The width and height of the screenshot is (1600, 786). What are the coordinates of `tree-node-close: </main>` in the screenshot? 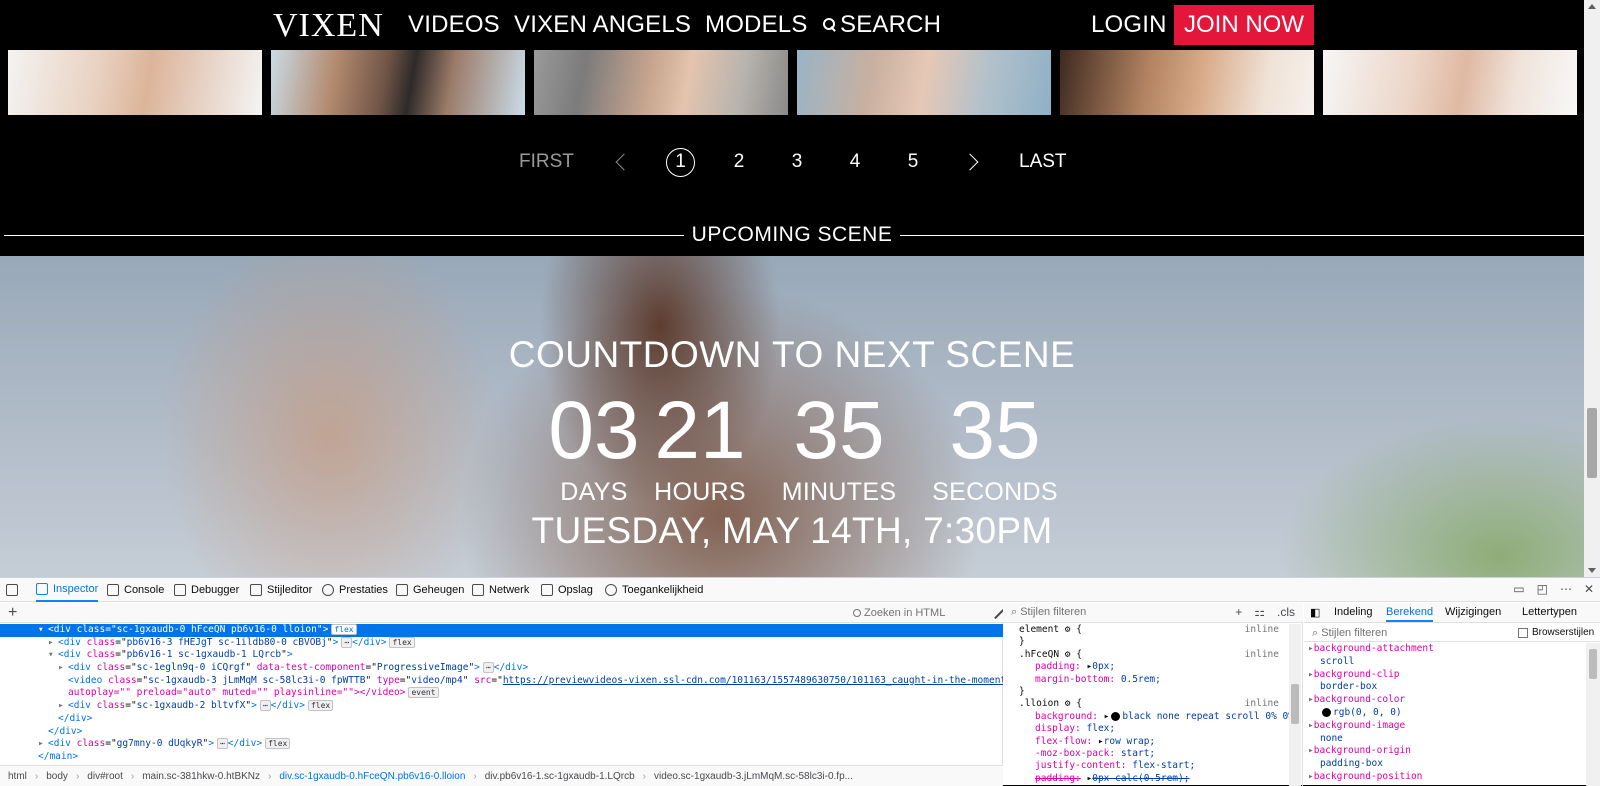 It's located at (501, 757).